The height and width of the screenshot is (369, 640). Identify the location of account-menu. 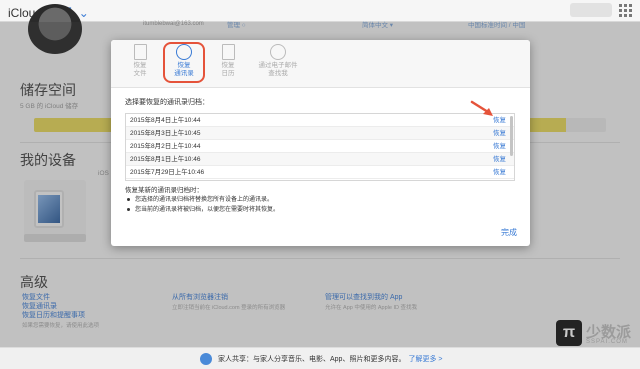
(591, 10).